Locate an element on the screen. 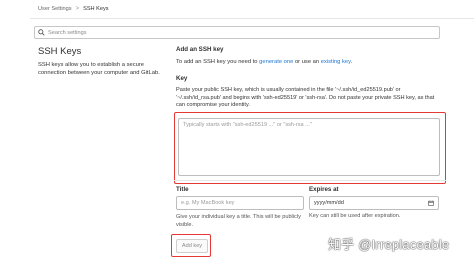 This screenshot has height=268, width=474. breadcrumb-user-settings: User Settings is located at coordinates (55, 9).